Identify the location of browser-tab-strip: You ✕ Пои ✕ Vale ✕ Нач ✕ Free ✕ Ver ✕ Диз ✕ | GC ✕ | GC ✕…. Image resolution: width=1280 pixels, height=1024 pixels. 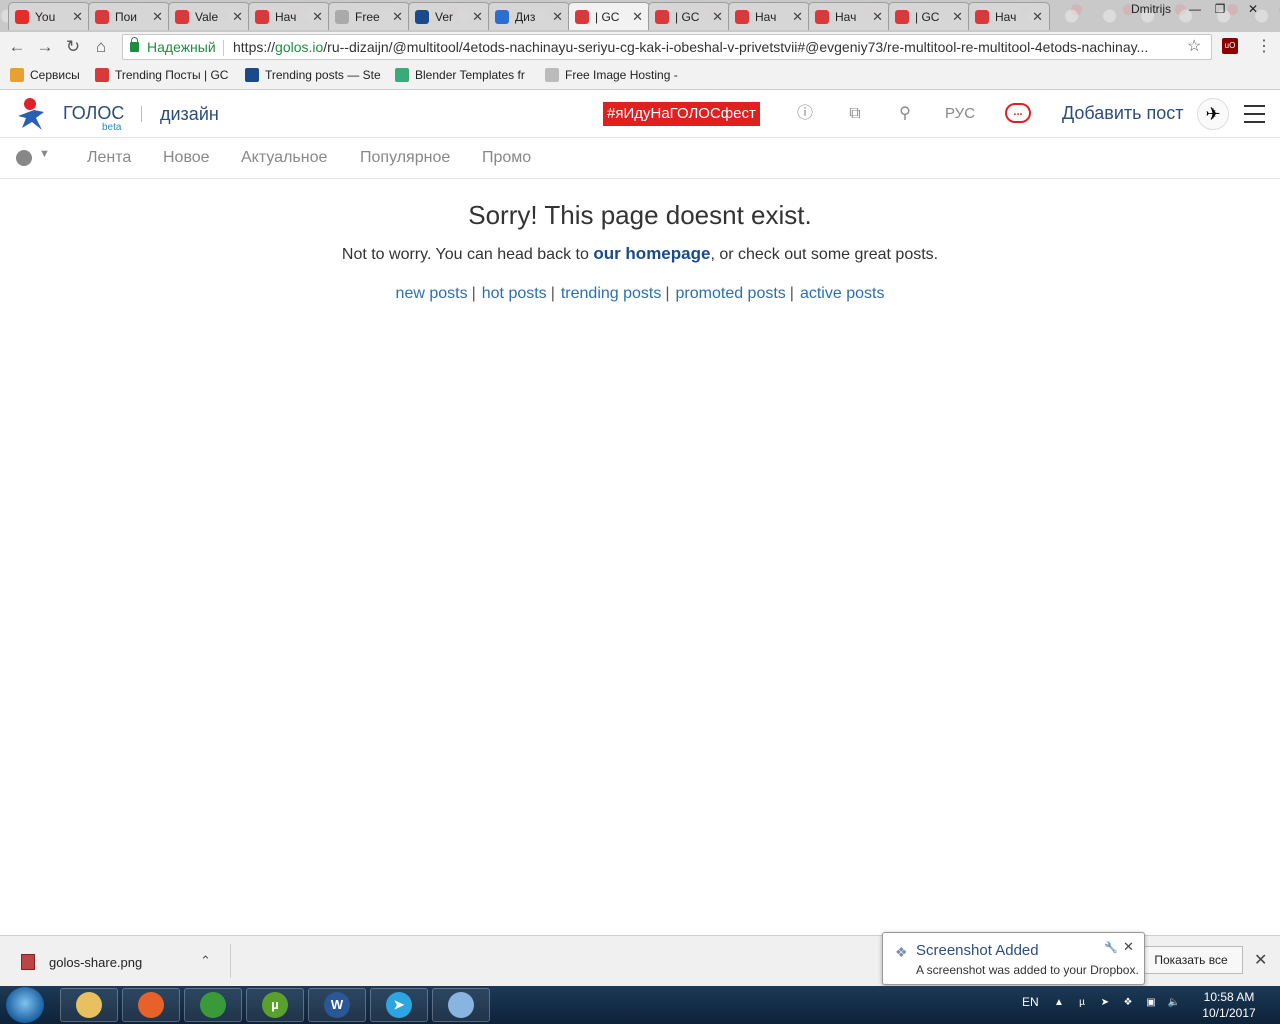
(640, 16).